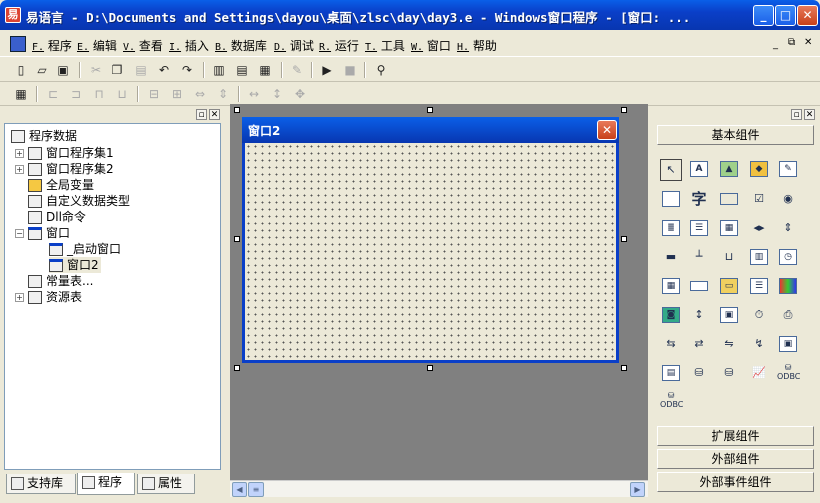 The width and height of the screenshot is (820, 503). What do you see at coordinates (788, 345) in the screenshot?
I see `panel-component-icon: ▣` at bounding box center [788, 345].